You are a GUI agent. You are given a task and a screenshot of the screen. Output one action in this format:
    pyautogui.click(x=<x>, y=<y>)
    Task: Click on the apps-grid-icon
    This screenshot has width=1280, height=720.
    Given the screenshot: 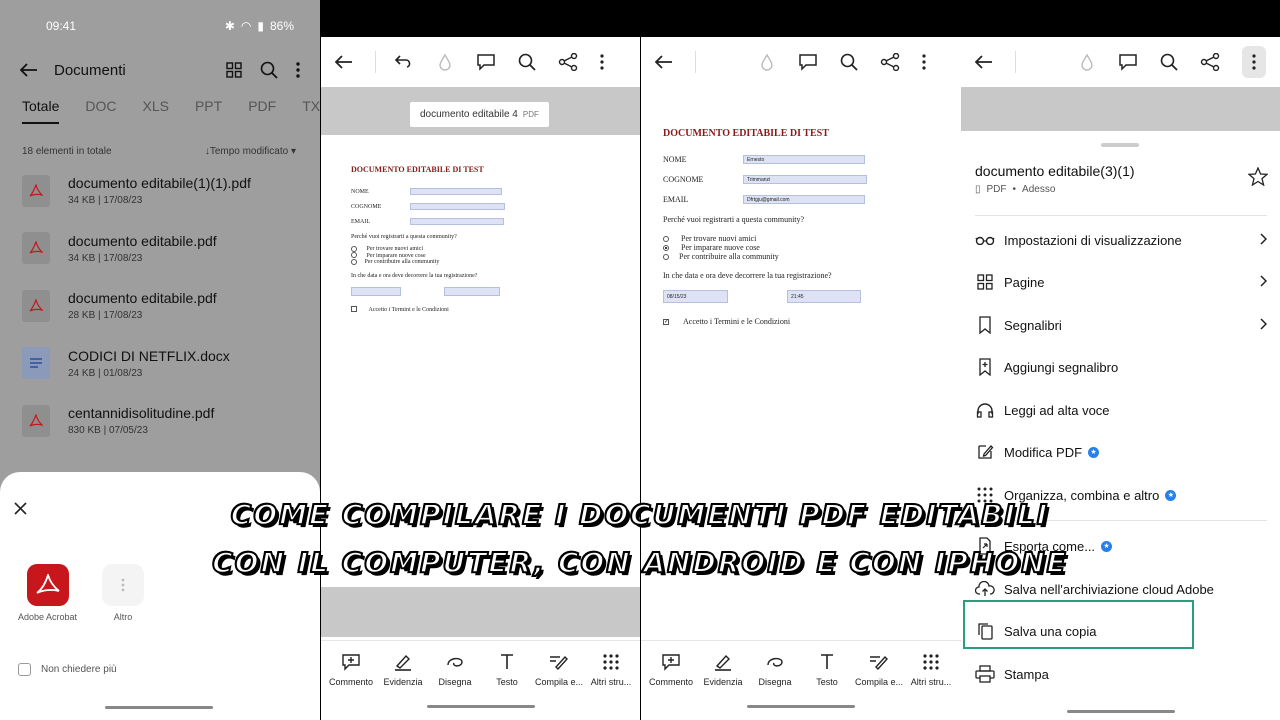 What is the action you would take?
    pyautogui.click(x=931, y=662)
    